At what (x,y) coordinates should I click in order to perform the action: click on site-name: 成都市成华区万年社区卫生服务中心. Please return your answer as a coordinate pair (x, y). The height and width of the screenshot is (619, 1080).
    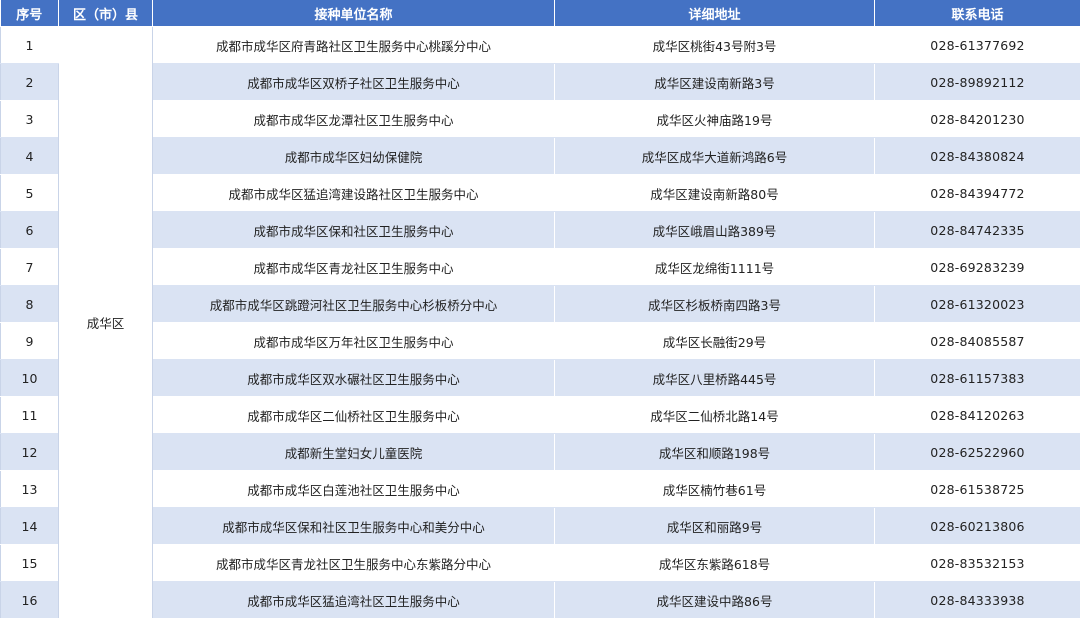
    Looking at the image, I should click on (354, 341).